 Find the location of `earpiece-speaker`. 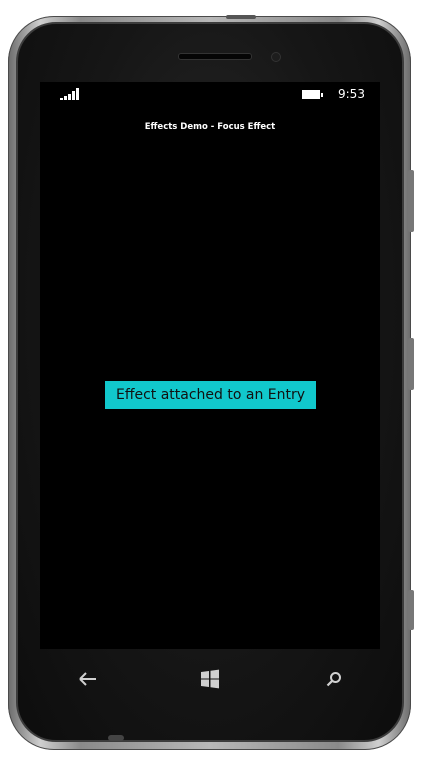

earpiece-speaker is located at coordinates (215, 56).